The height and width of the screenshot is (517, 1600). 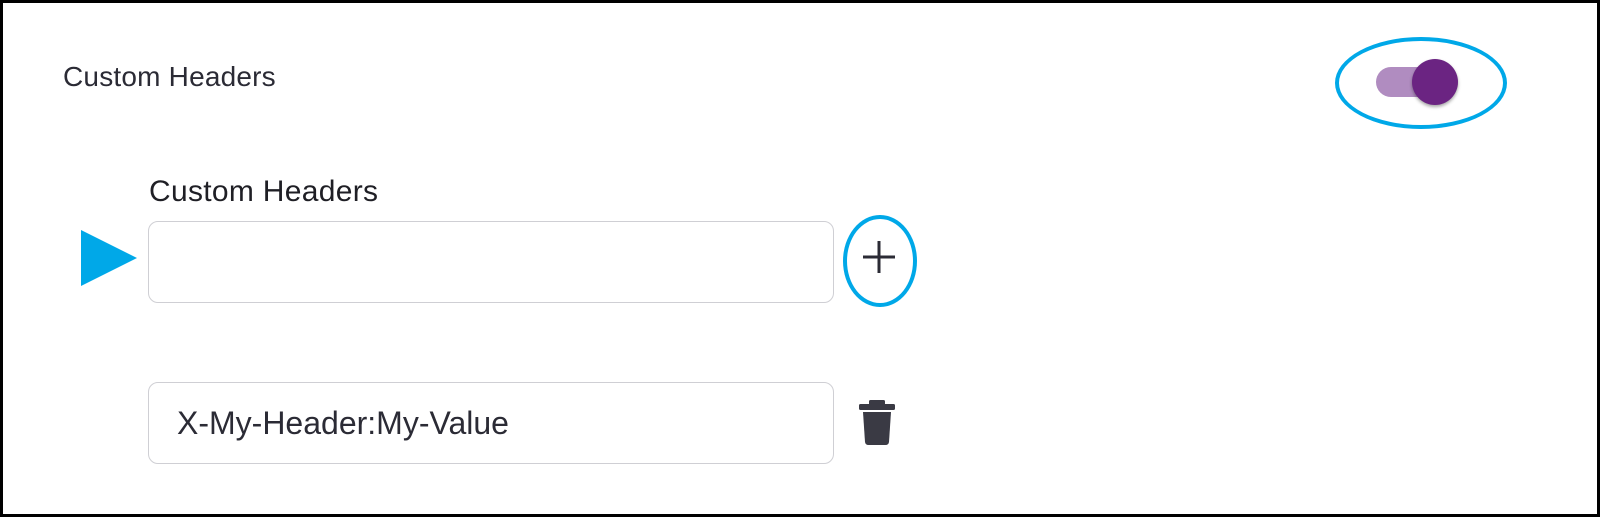 I want to click on section-title: Custom Headers, so click(x=169, y=76).